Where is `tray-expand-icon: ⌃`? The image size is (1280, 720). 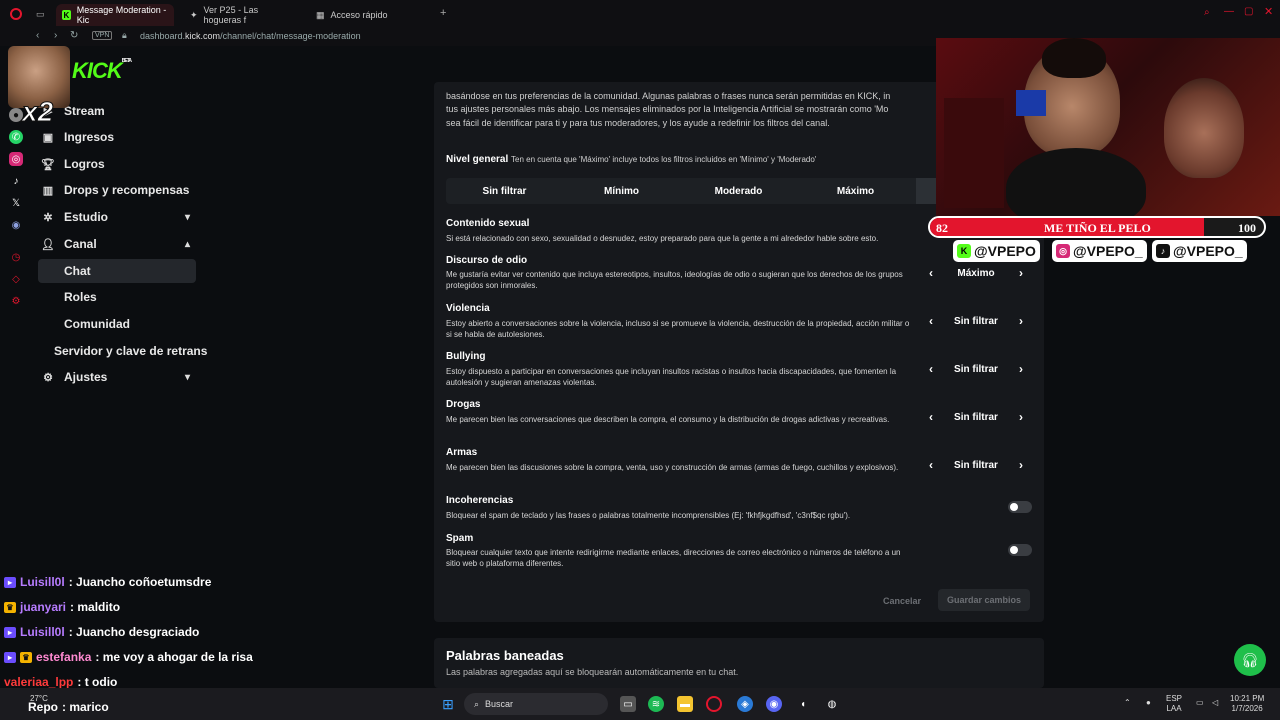
tray-expand-icon: ⌃ is located at coordinates (1127, 703).